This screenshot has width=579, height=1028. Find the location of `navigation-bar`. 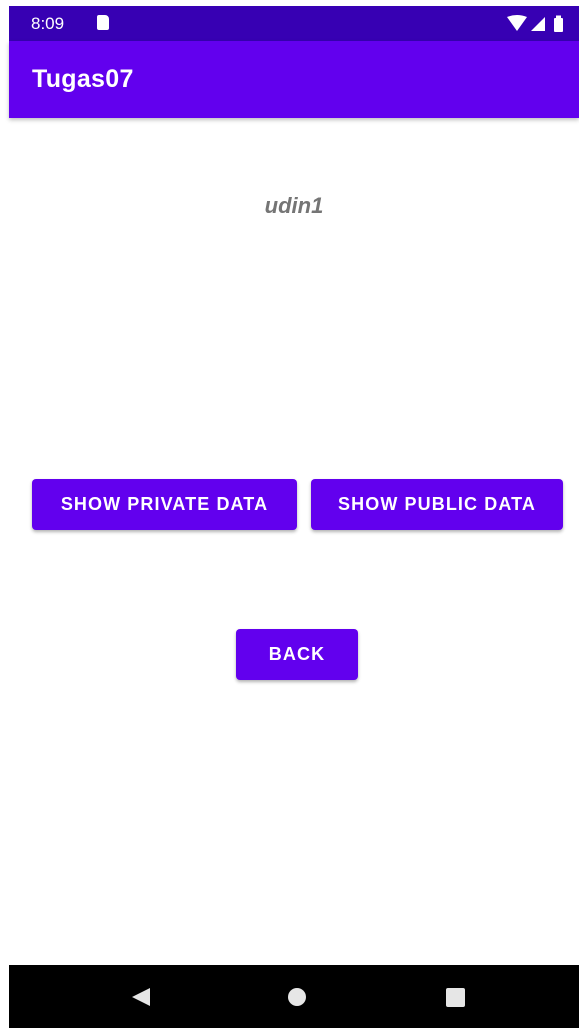

navigation-bar is located at coordinates (294, 996).